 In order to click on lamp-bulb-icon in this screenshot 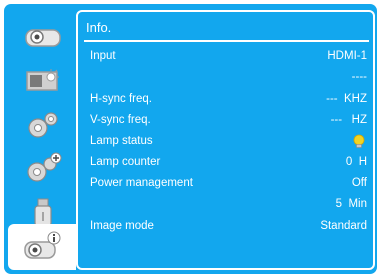, I will do `click(359, 141)`.